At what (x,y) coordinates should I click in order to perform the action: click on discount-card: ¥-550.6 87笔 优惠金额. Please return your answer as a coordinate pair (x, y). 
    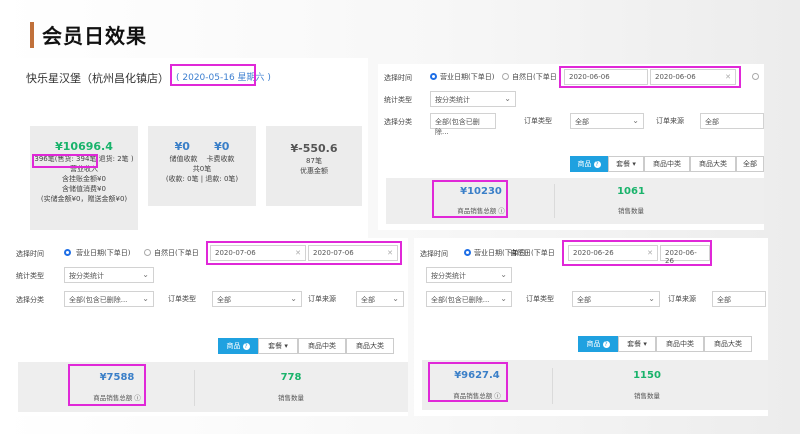
    Looking at the image, I should click on (314, 166).